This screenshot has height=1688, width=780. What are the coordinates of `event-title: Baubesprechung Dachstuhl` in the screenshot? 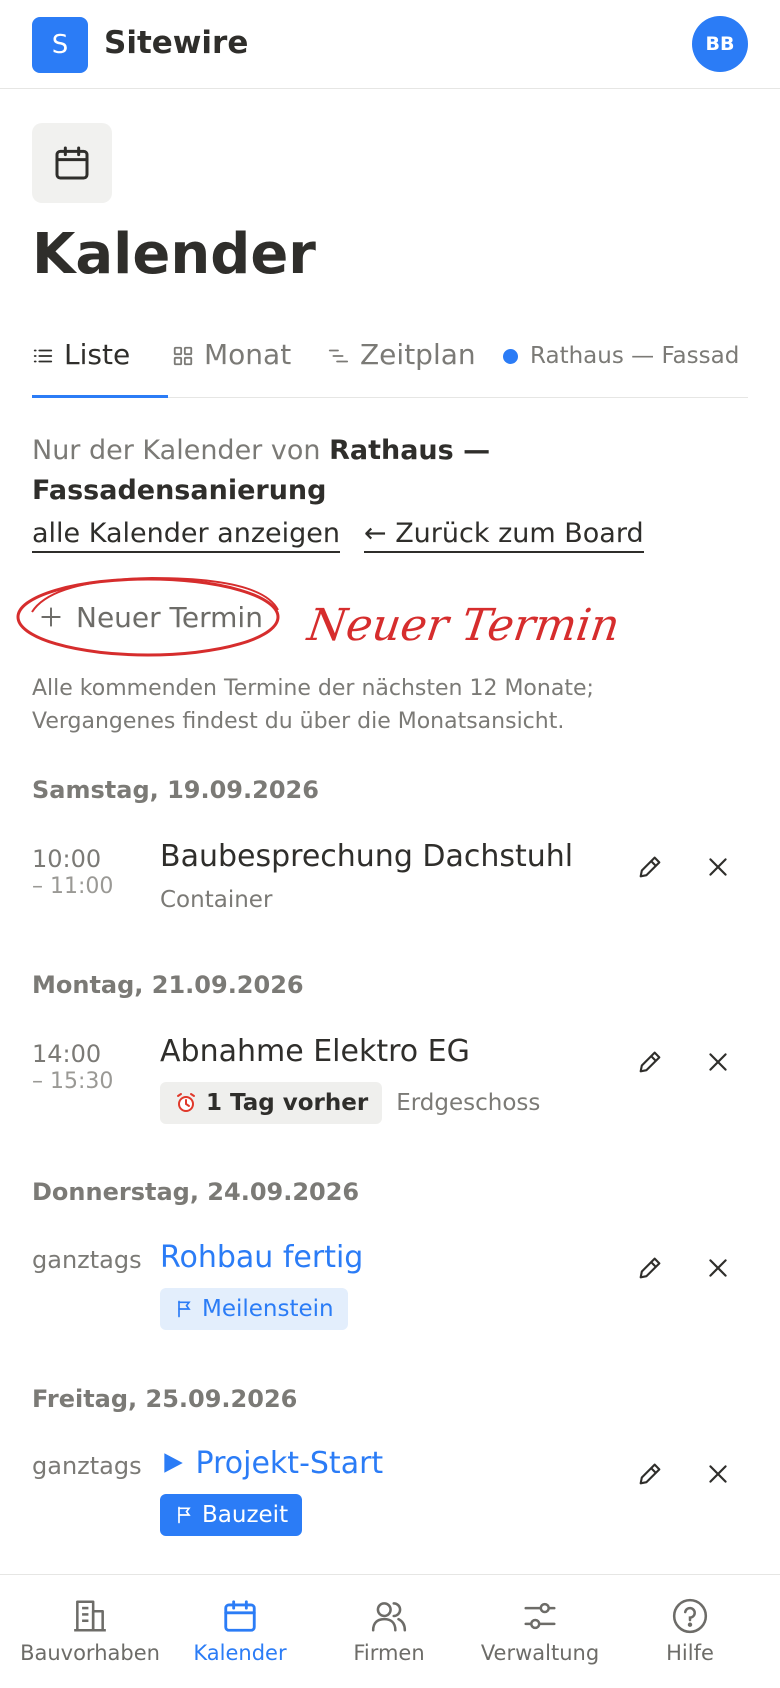 It's located at (366, 856).